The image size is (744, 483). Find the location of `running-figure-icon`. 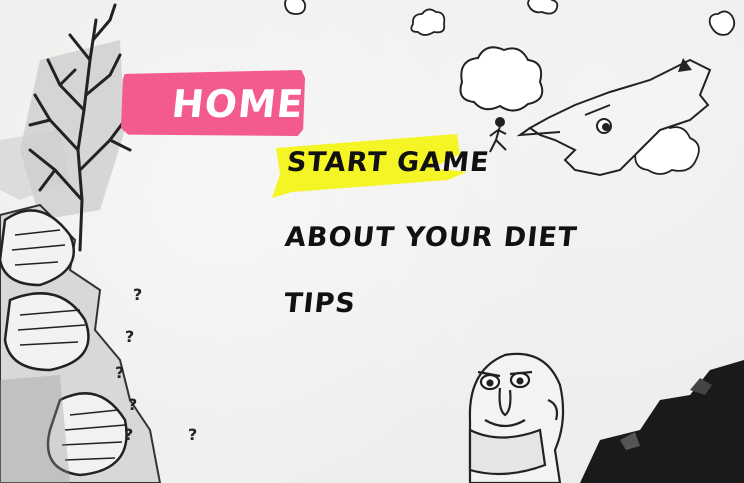

running-figure-icon is located at coordinates (498, 135).